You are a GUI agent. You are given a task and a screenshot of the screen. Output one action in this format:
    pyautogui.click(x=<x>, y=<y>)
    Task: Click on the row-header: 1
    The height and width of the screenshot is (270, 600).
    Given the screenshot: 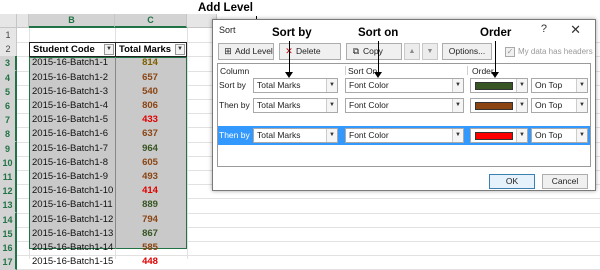 What is the action you would take?
    pyautogui.click(x=8, y=35)
    